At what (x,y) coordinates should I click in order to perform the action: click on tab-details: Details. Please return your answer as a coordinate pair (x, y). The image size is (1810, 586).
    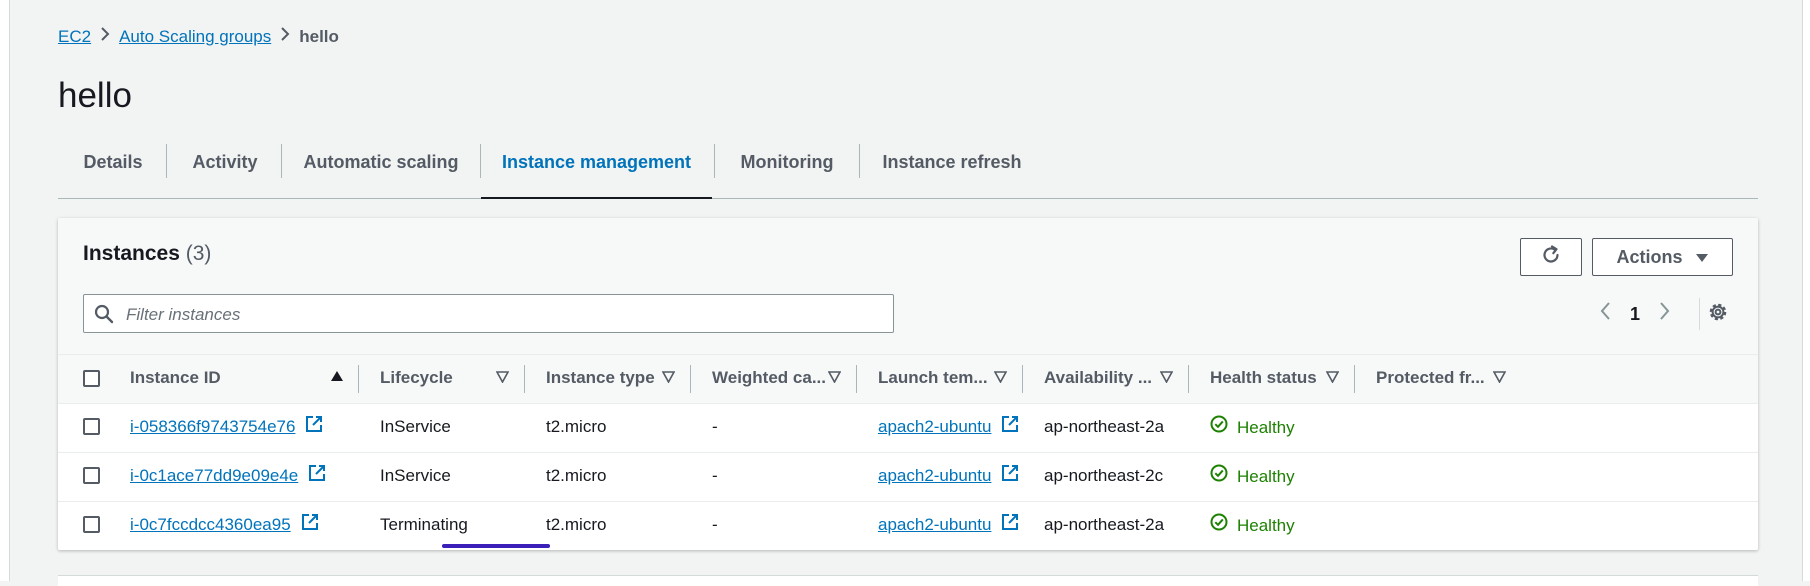
    Looking at the image, I should click on (113, 168).